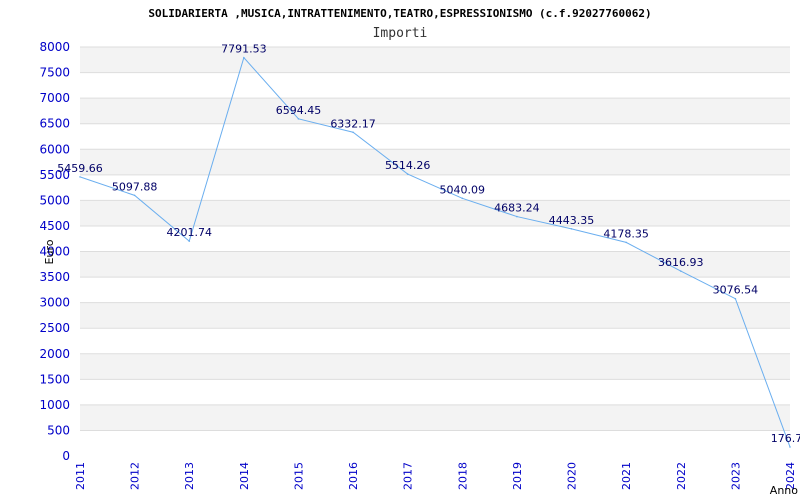 The height and width of the screenshot is (500, 800). I want to click on y-tick-label: 1500, so click(54, 379).